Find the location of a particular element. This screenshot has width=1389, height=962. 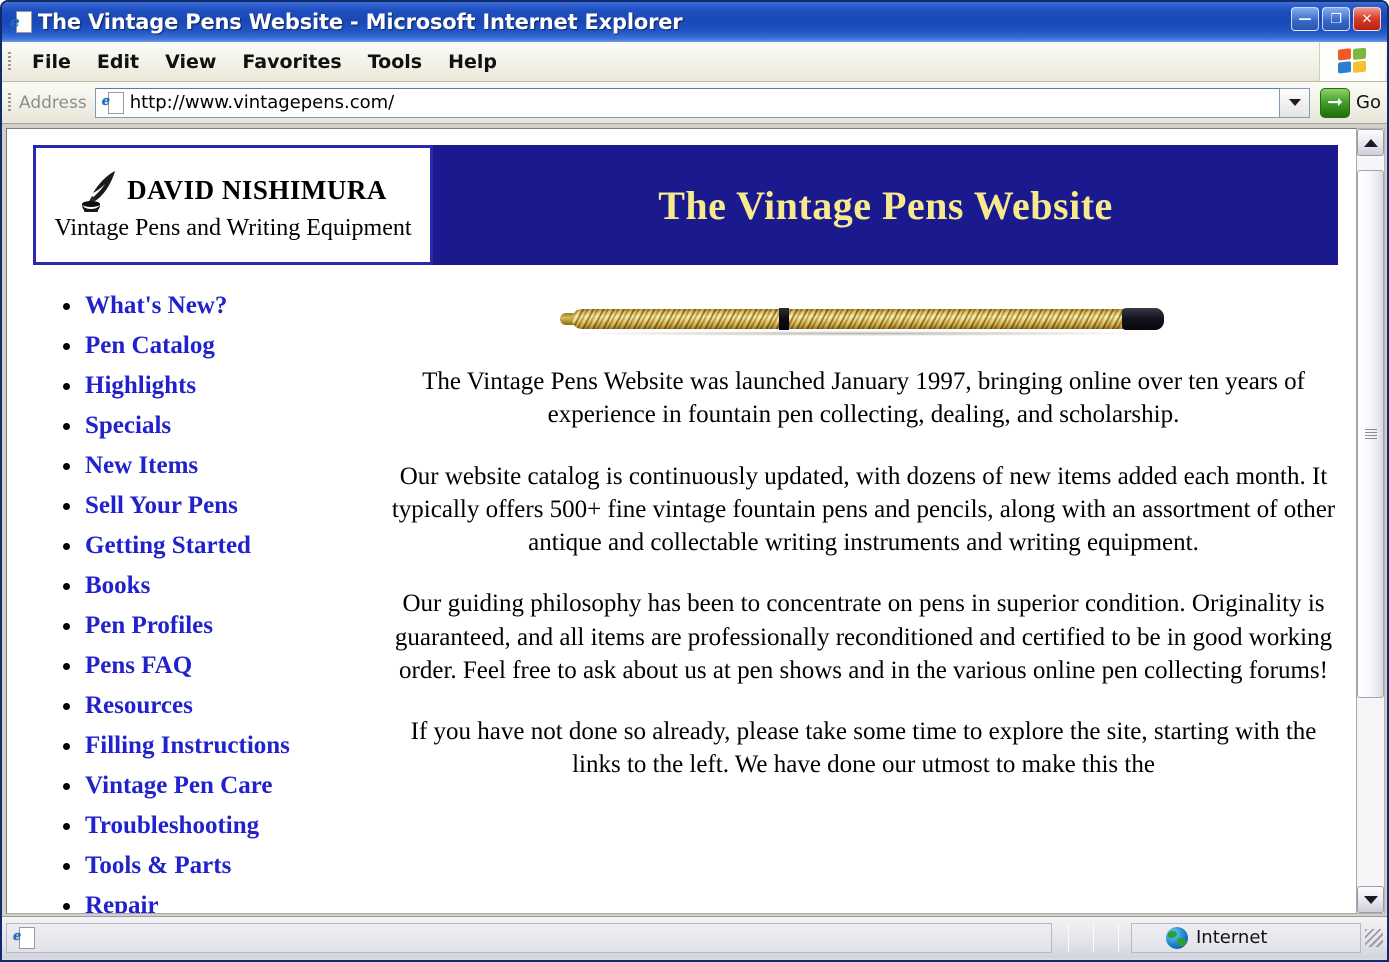

list-item: Highlights is located at coordinates (220, 387).